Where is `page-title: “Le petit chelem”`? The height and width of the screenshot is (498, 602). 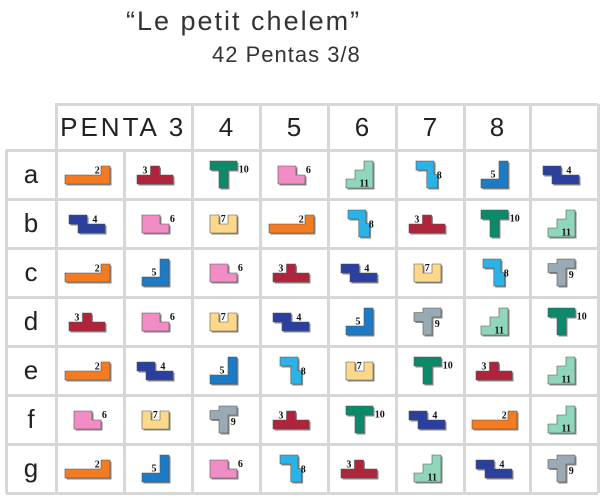
page-title: “Le petit chelem” is located at coordinates (244, 21).